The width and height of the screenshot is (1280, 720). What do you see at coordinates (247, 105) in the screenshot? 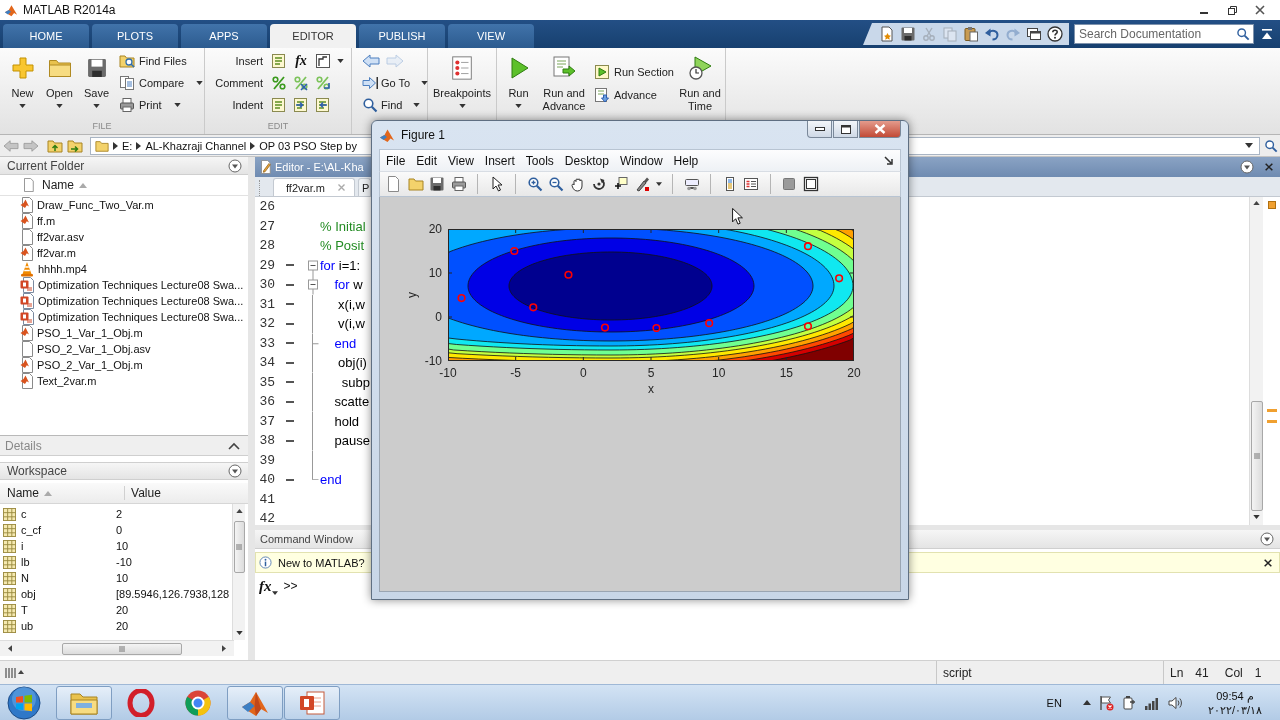
I see `row-label: Indent` at bounding box center [247, 105].